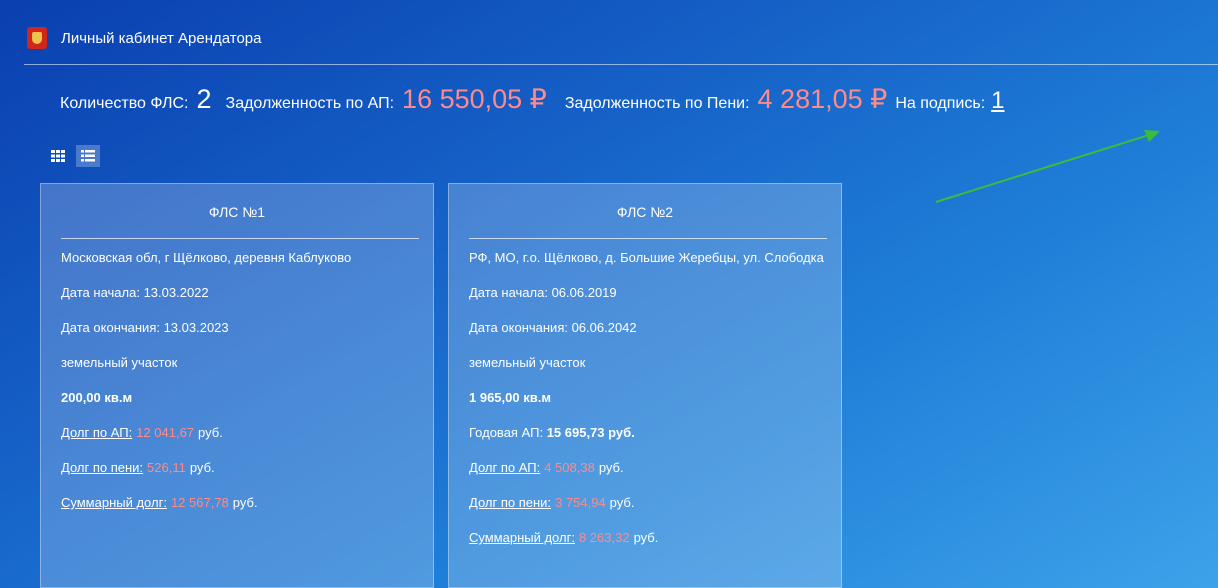 The width and height of the screenshot is (1218, 588). What do you see at coordinates (604, 537) in the screenshot?
I see `debt-total-amount: 8 263,32` at bounding box center [604, 537].